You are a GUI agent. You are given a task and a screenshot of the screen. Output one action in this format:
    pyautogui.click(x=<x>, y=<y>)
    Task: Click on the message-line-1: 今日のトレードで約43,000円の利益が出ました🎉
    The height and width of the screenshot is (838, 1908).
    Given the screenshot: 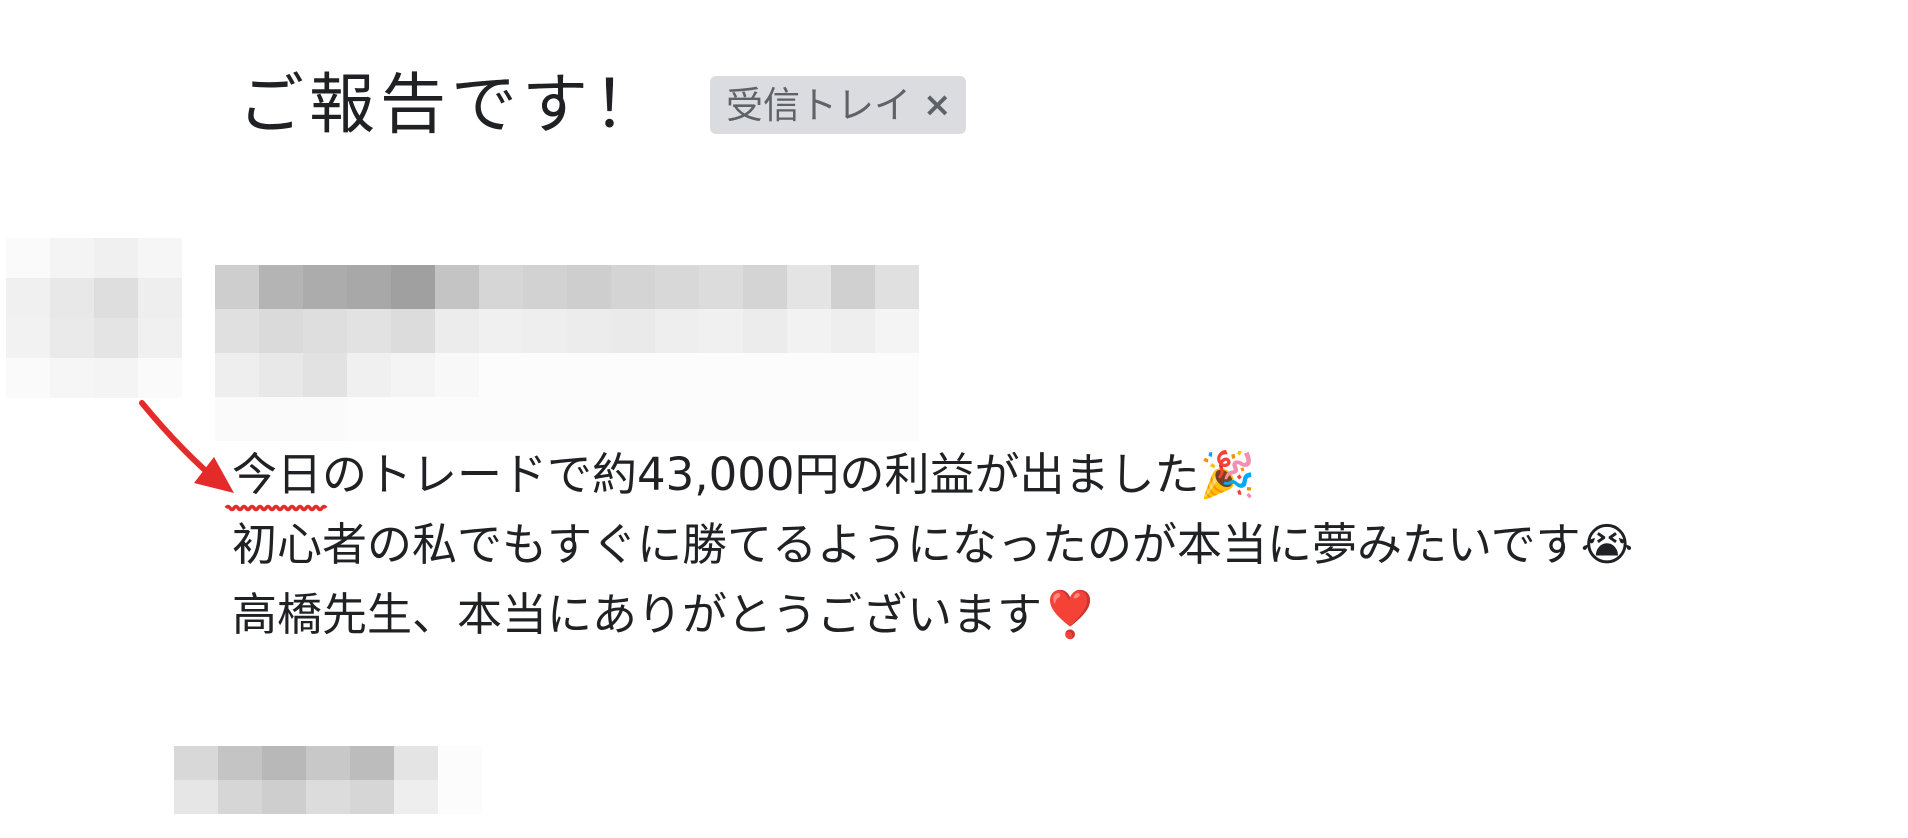 What is the action you would take?
    pyautogui.click(x=1052, y=475)
    